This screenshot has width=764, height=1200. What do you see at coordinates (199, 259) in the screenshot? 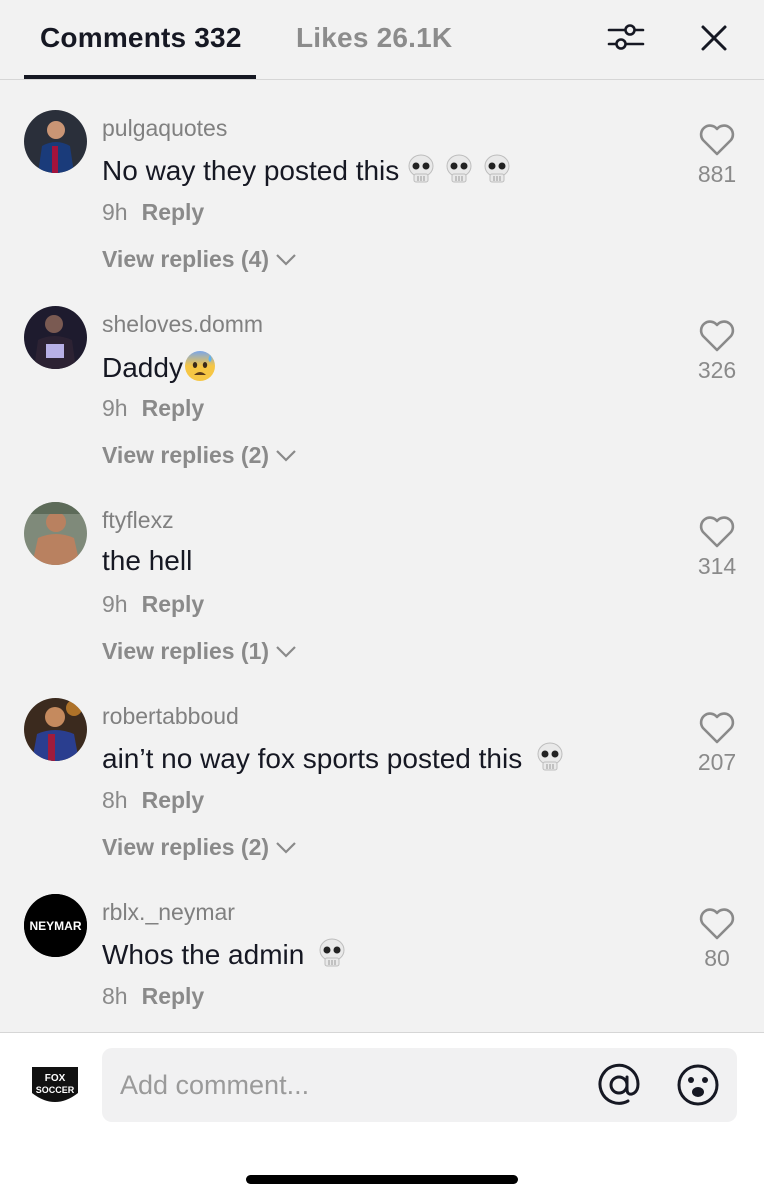
I see `view-replies-button: View replies (4)` at bounding box center [199, 259].